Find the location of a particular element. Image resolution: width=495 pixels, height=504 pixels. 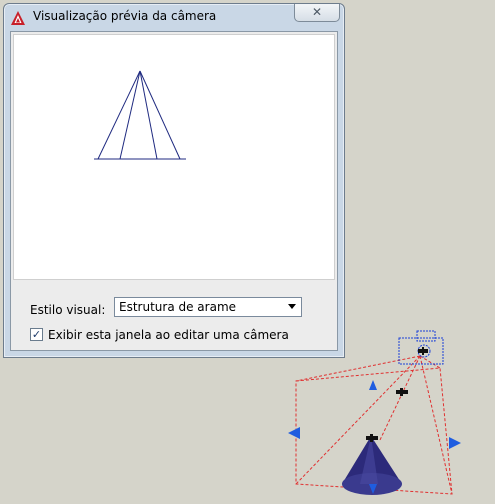

grip-right-icon is located at coordinates (455, 443).